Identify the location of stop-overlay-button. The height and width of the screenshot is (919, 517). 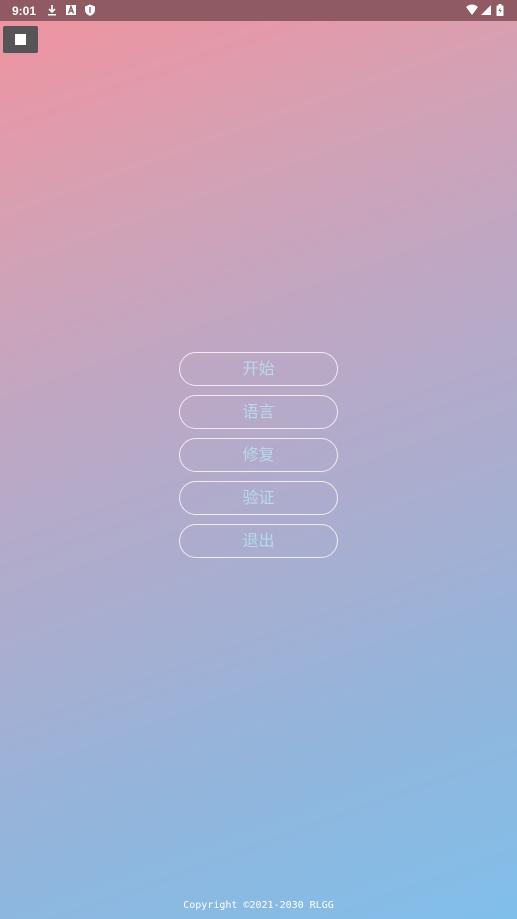
(20, 39).